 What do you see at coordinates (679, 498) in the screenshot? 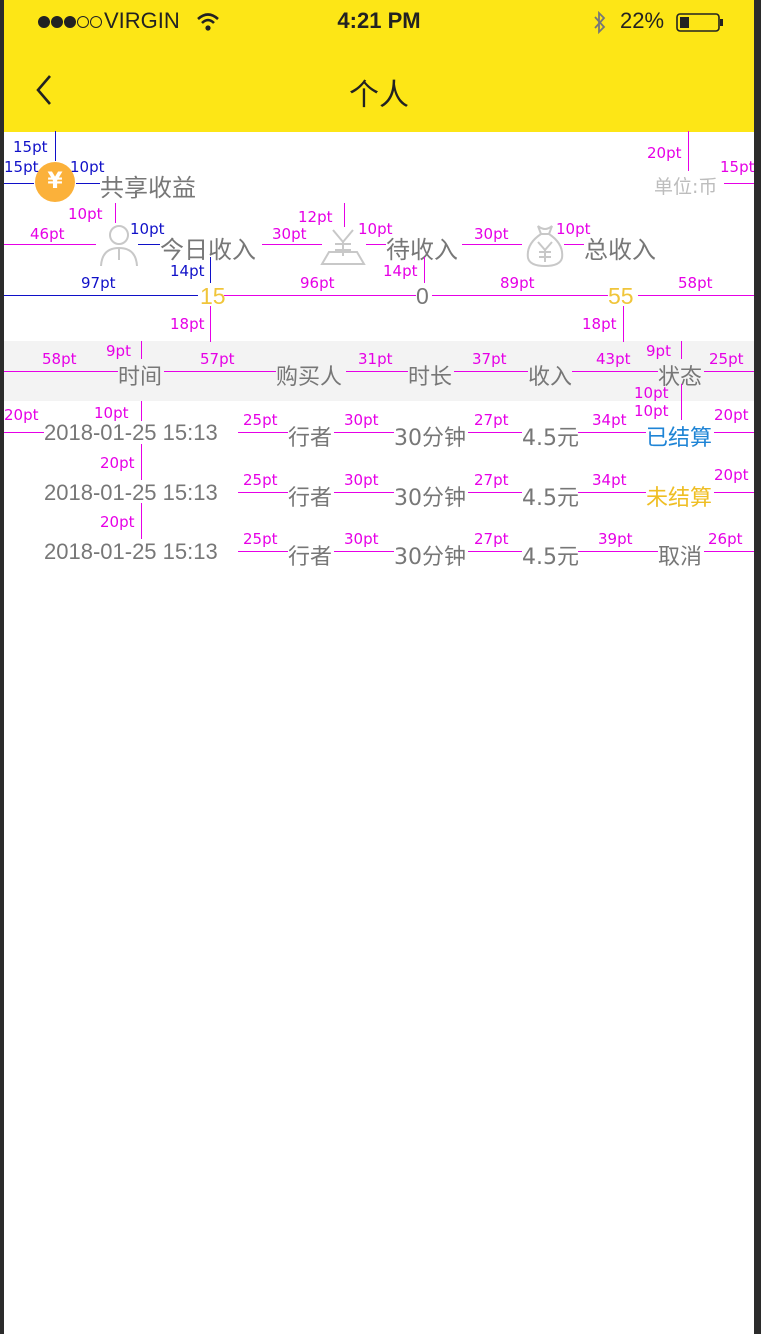
I see `status-badge: 未结算` at bounding box center [679, 498].